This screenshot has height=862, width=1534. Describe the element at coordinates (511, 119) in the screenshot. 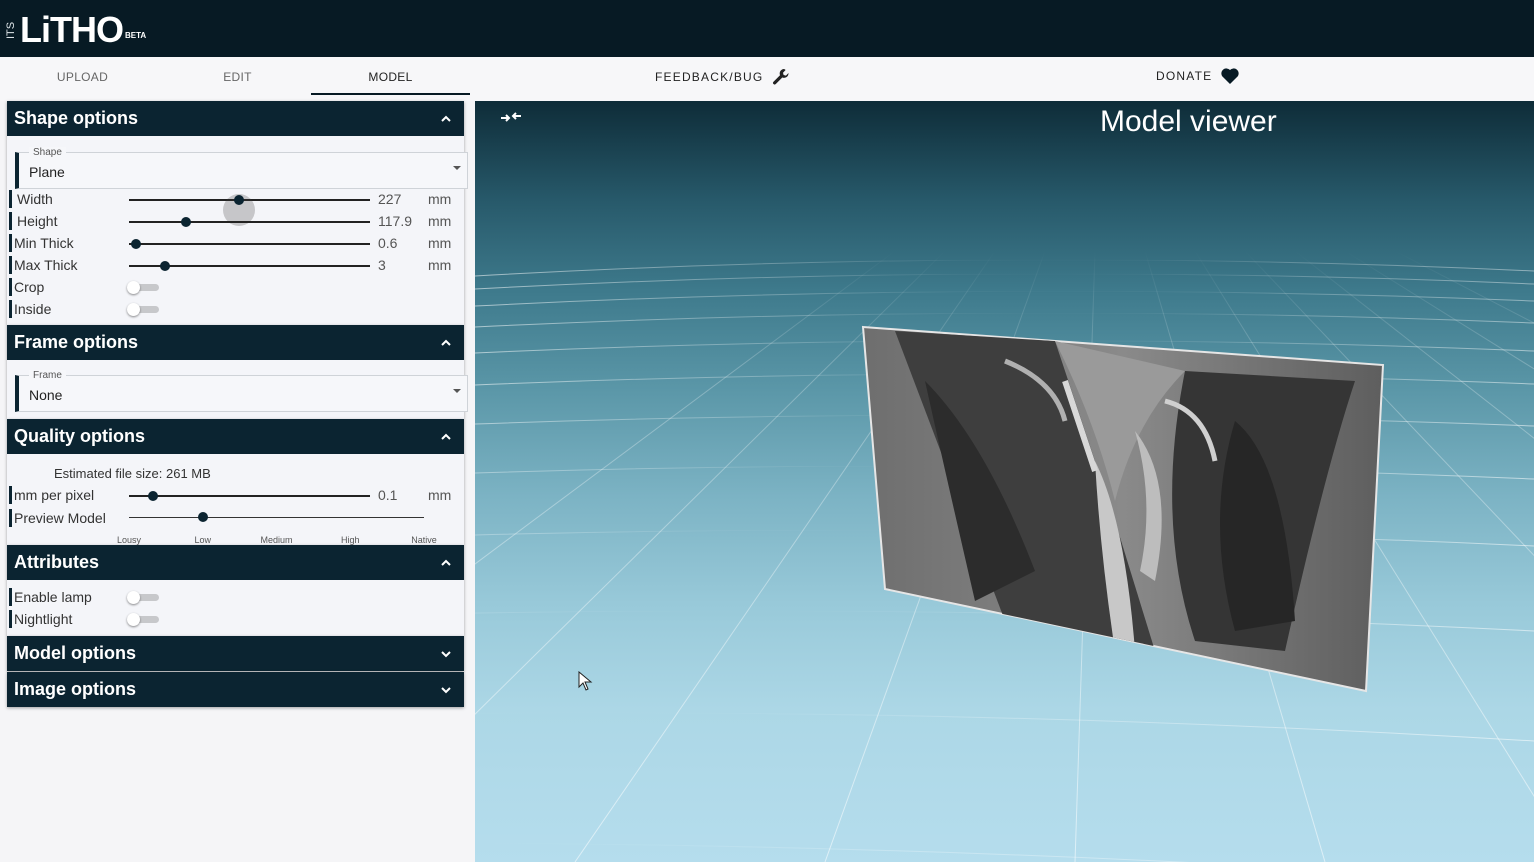

I see `collapse-sidebar-icon` at that location.